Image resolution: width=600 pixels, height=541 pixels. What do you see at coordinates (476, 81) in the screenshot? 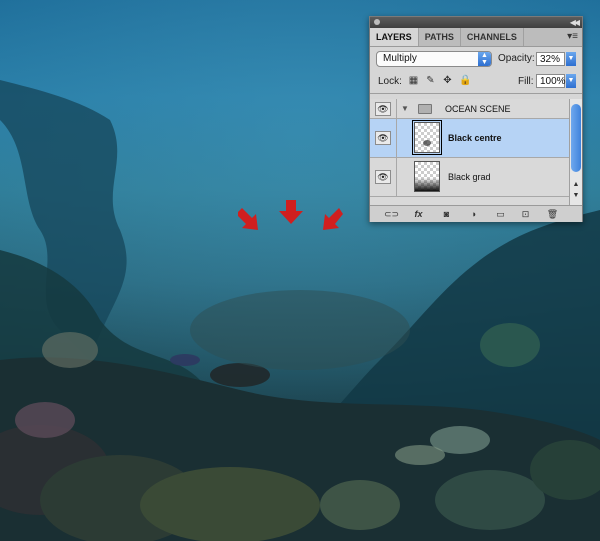
I see `lock-fill-row: Lock: ▦ ✎ ✥ 🔒 Fill: 100% ▼` at bounding box center [476, 81].